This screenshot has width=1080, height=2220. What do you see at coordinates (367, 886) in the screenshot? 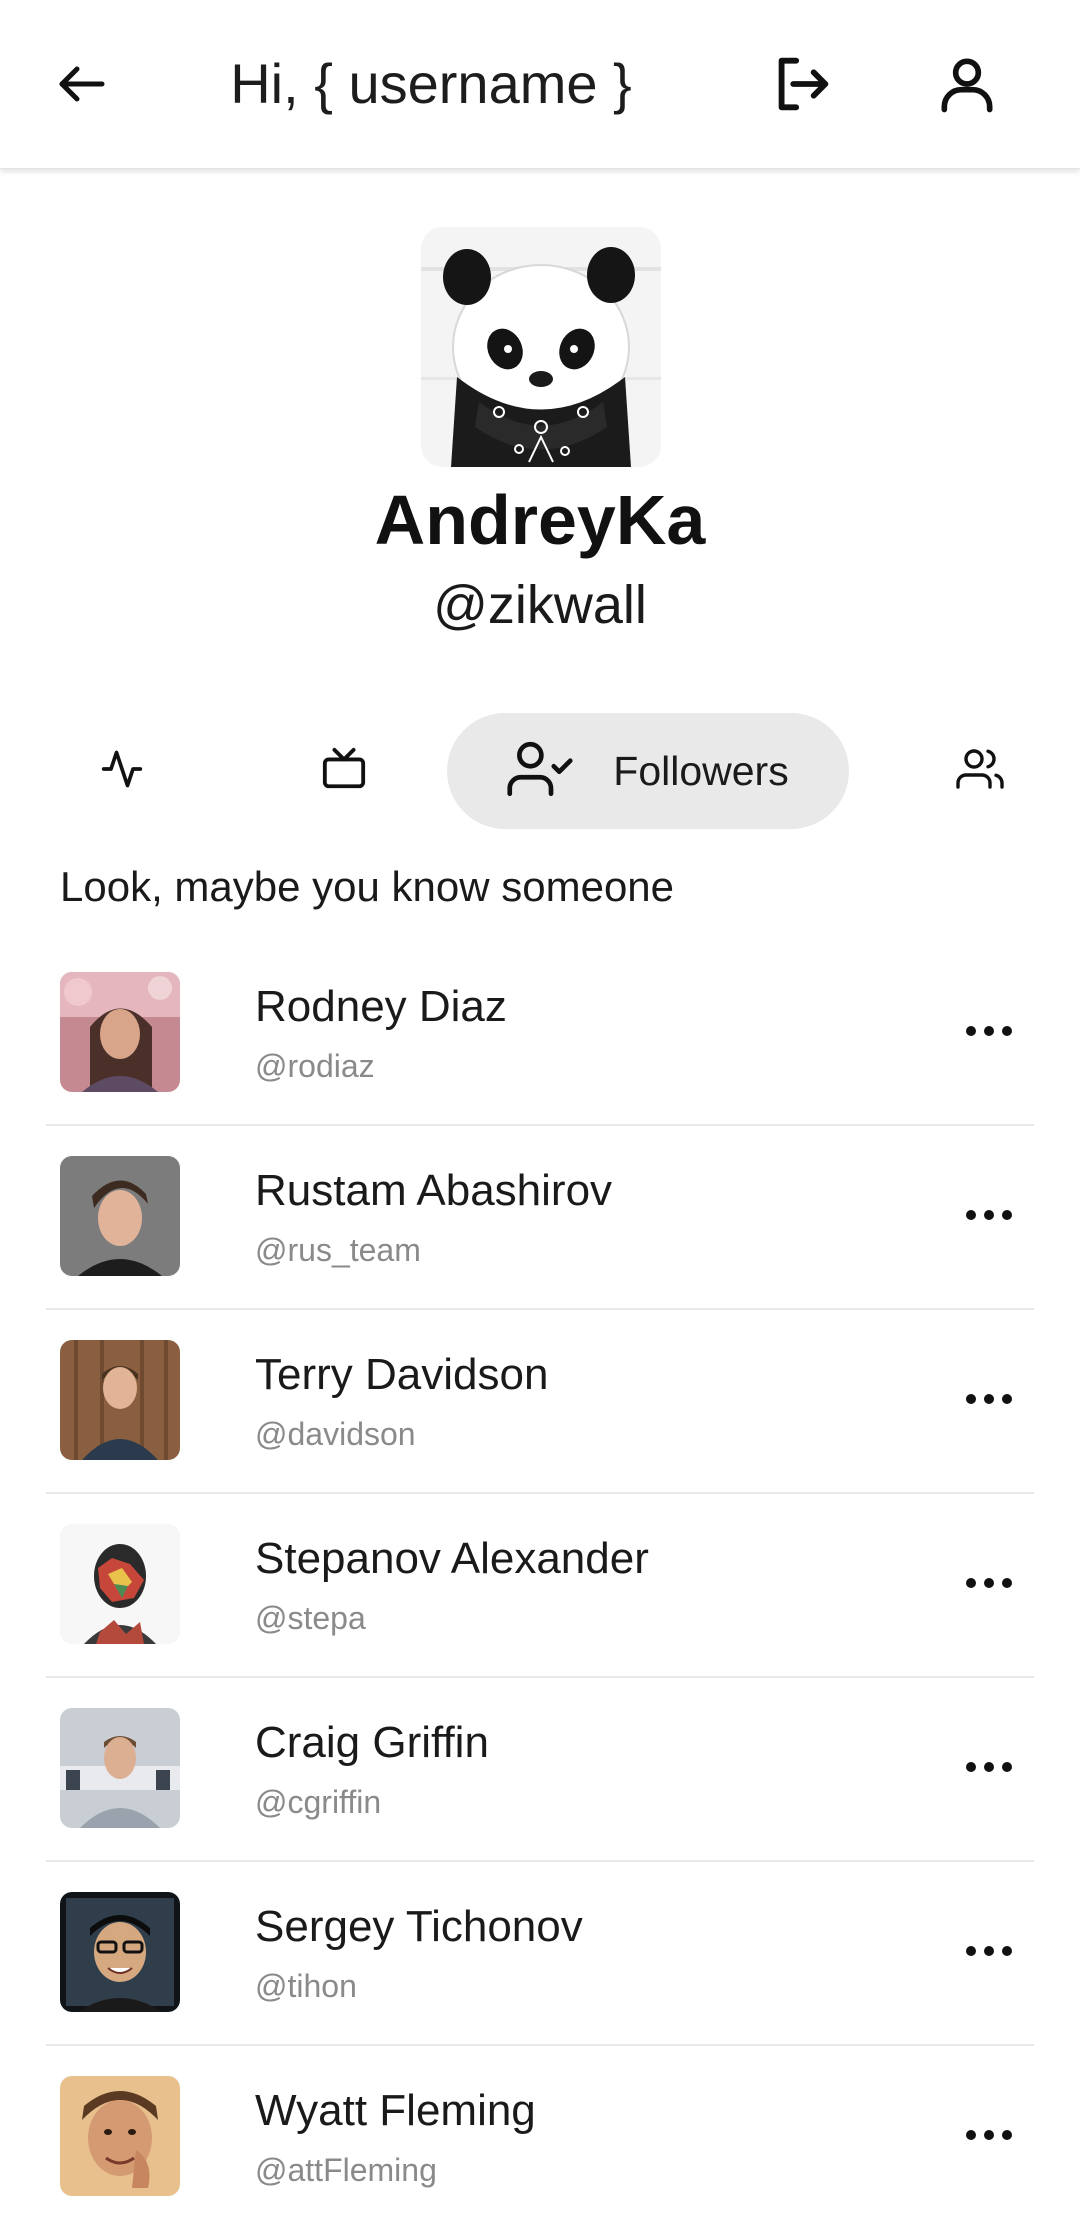
I see `suggestions-heading: Look, maybe you know someone` at bounding box center [367, 886].